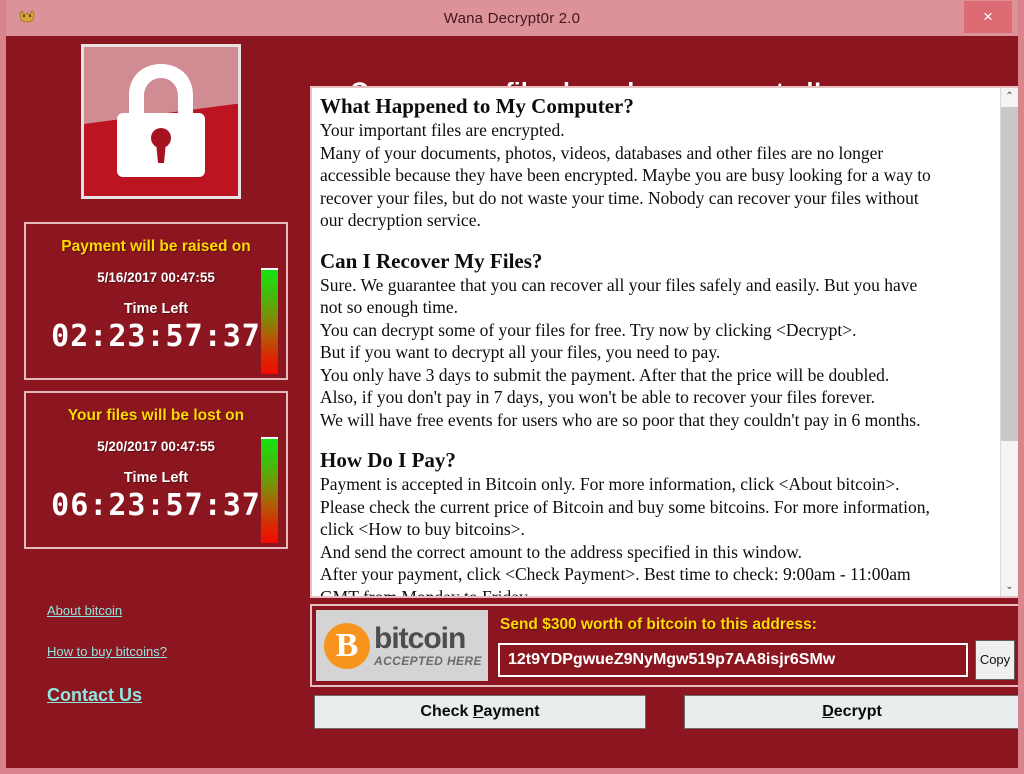 This screenshot has height=774, width=1024. I want to click on section-heading-what-happened: What Happened to My Computer?, so click(477, 106).